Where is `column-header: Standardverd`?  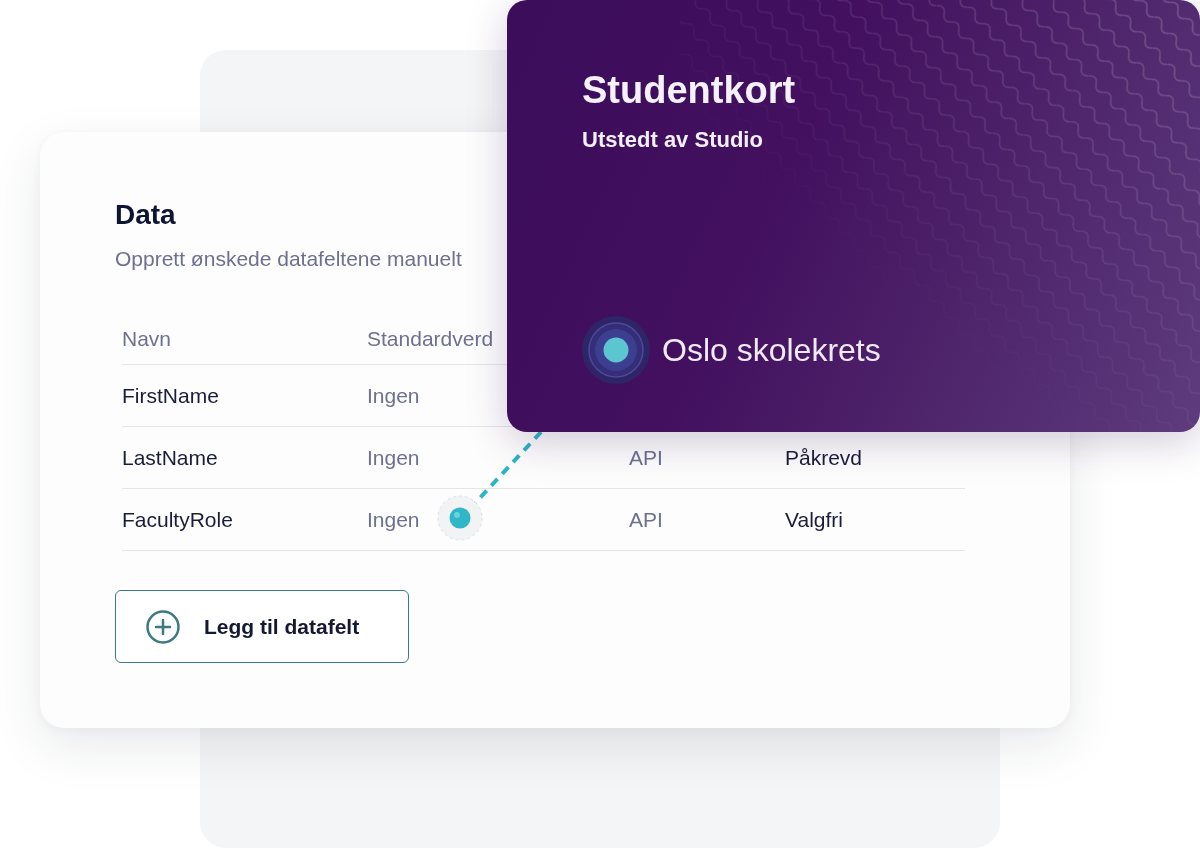 column-header: Standardverd is located at coordinates (430, 339).